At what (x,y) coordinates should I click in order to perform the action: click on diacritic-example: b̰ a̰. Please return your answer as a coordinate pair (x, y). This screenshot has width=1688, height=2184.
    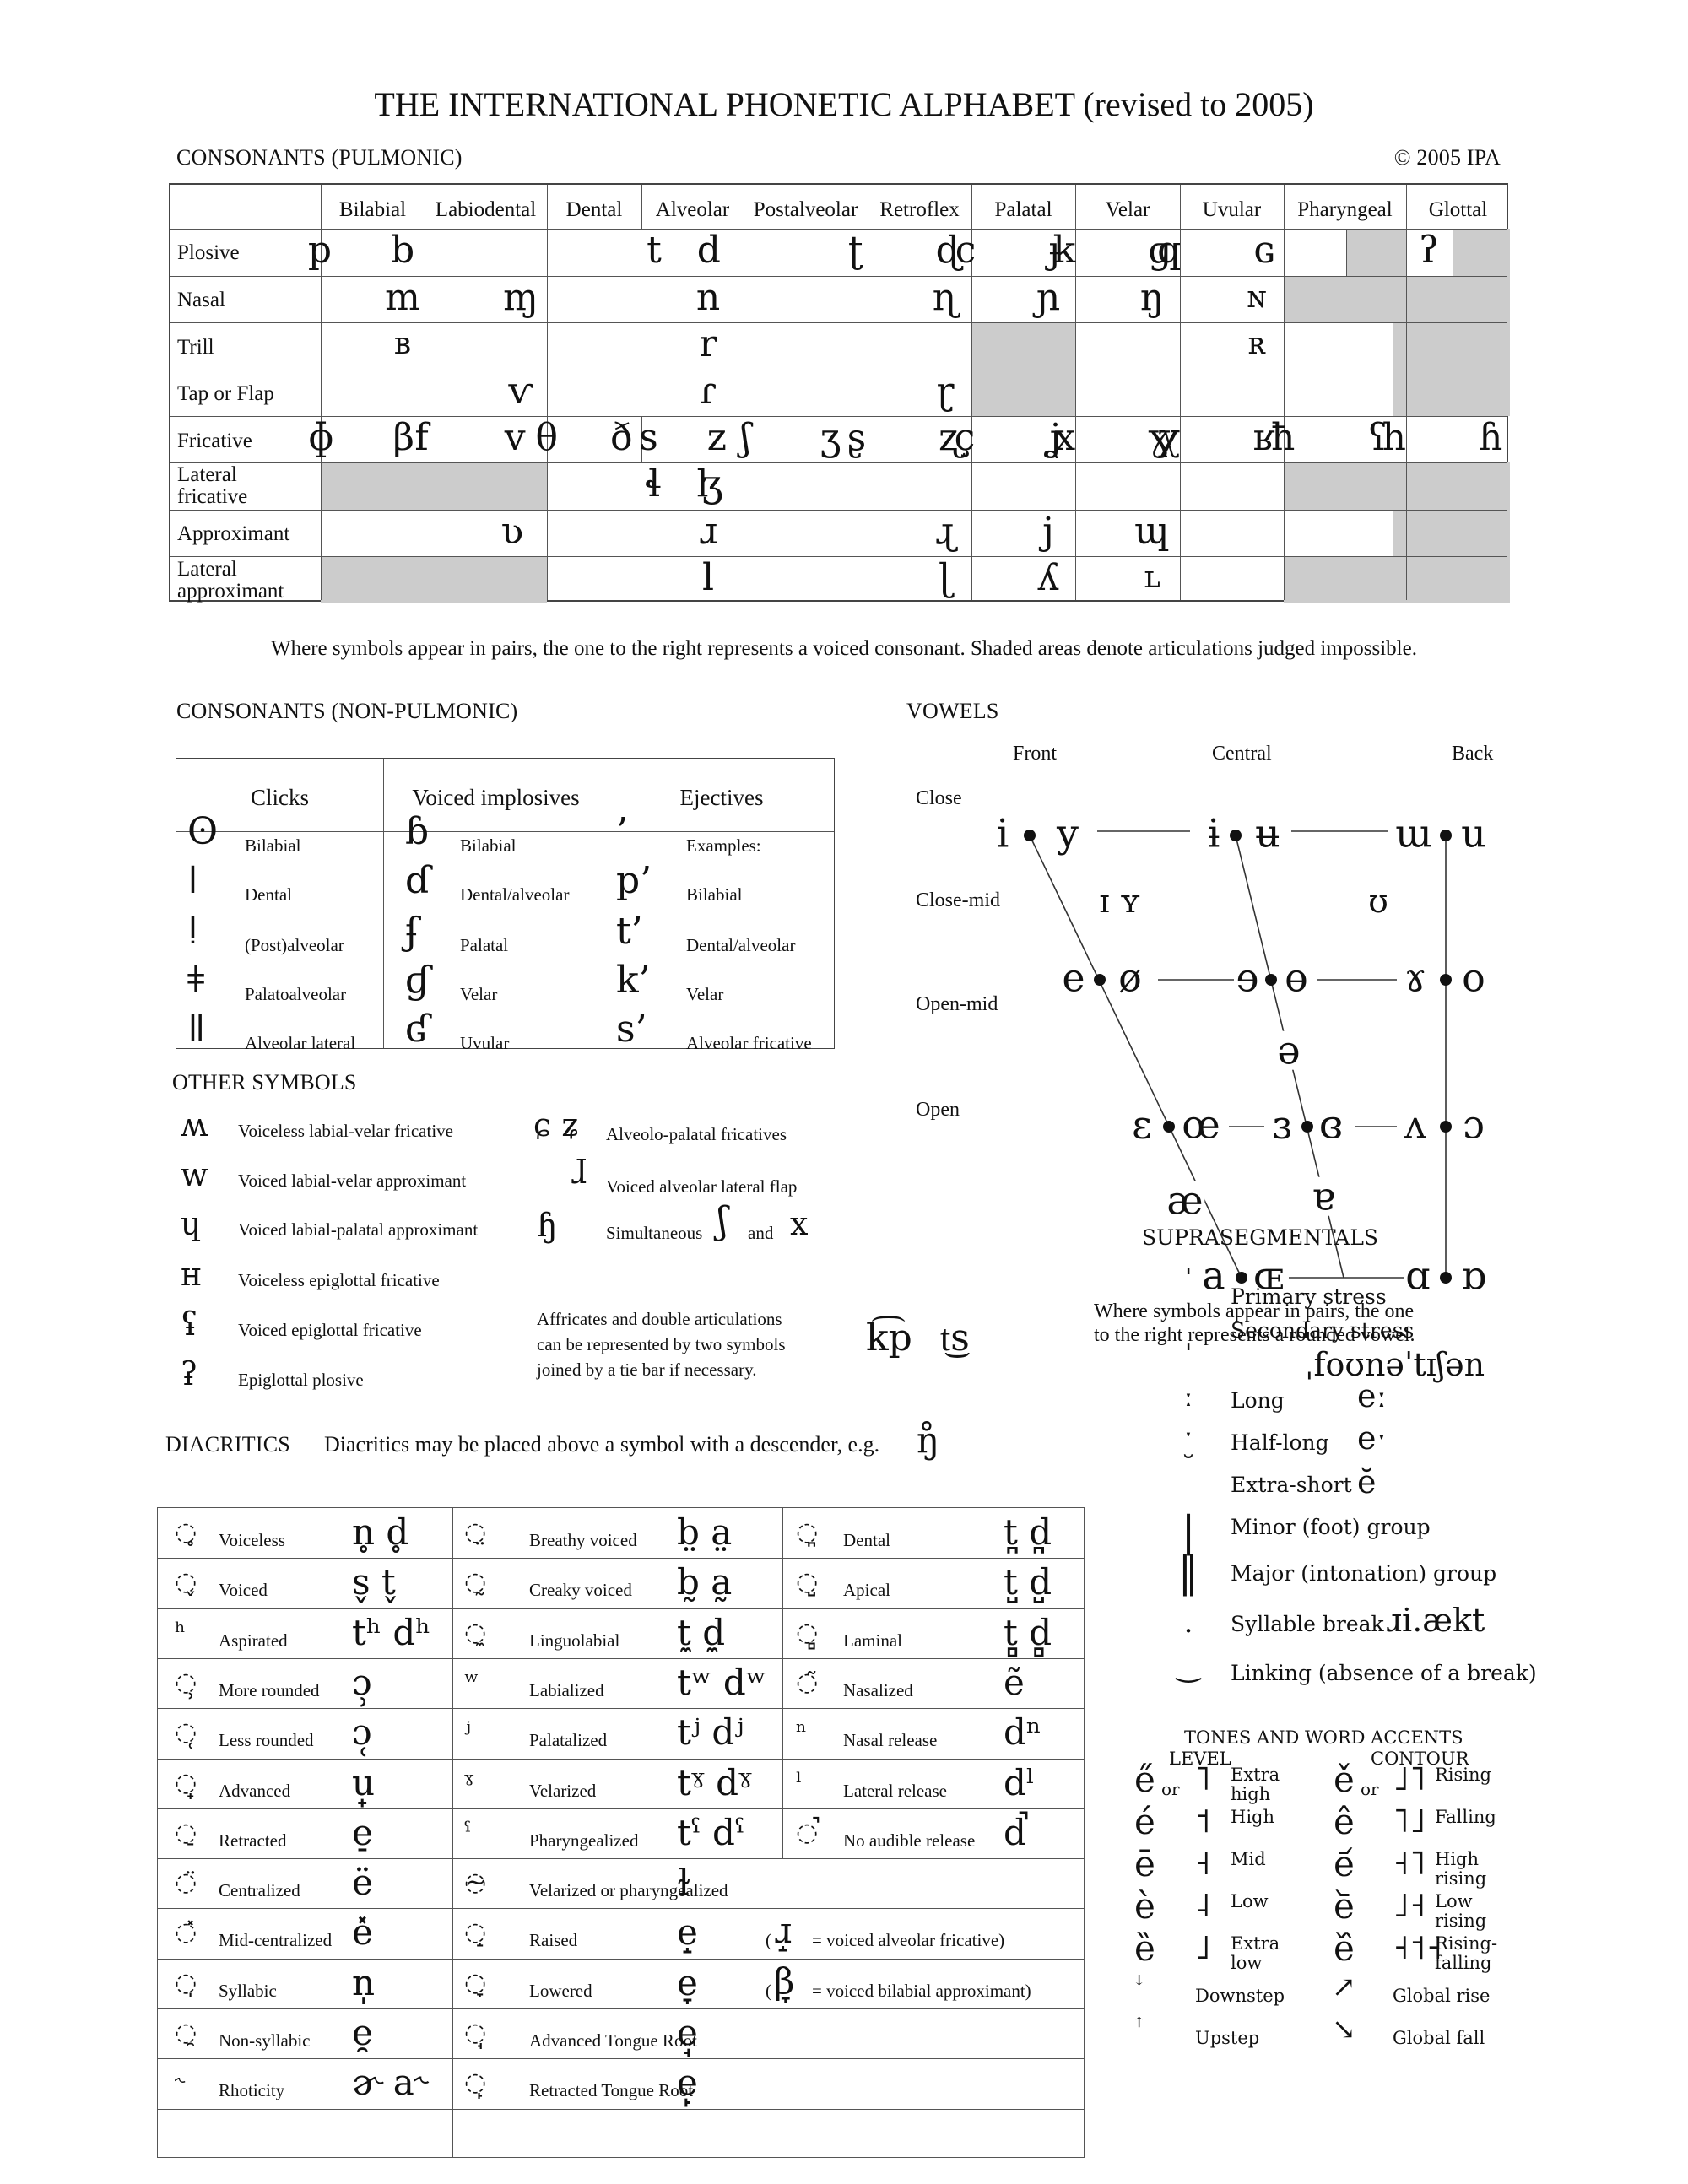
    Looking at the image, I should click on (705, 1582).